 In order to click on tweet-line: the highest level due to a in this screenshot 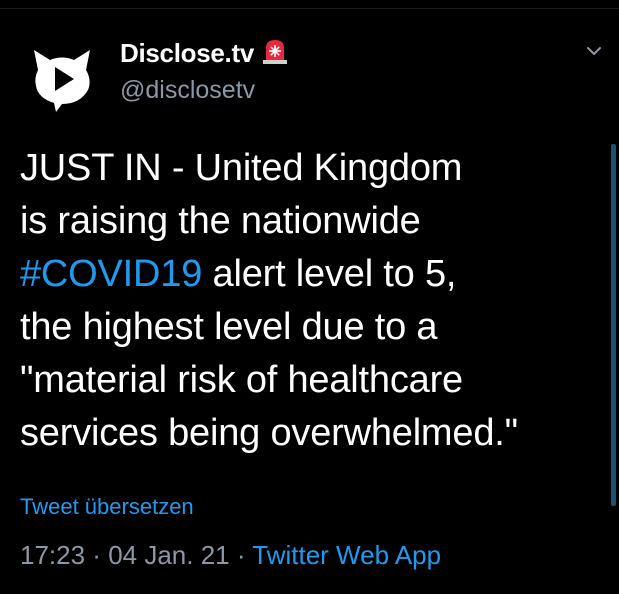, I will do `click(229, 327)`.